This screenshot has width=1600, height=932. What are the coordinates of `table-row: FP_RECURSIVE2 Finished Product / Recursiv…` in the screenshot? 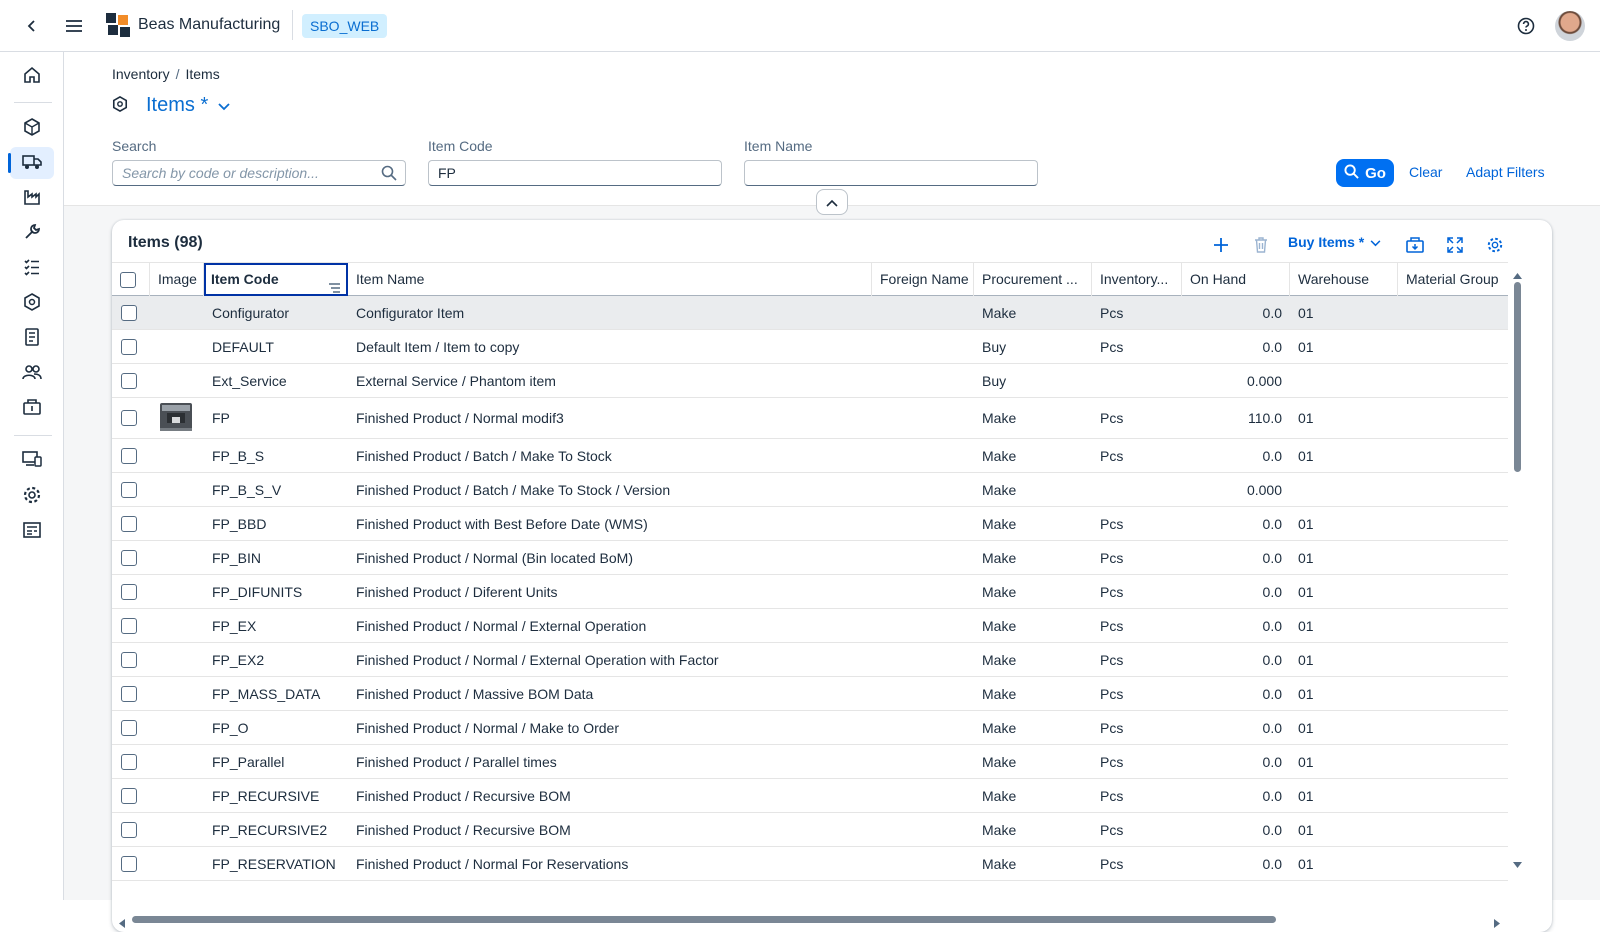 It's located at (810, 830).